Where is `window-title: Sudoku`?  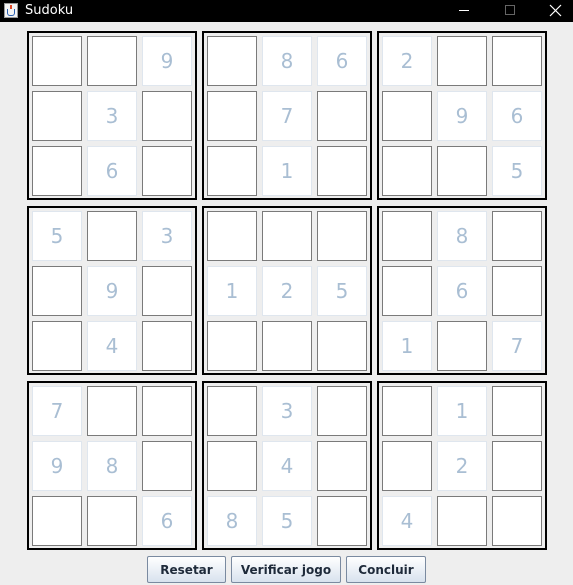 window-title: Sudoku is located at coordinates (49, 10).